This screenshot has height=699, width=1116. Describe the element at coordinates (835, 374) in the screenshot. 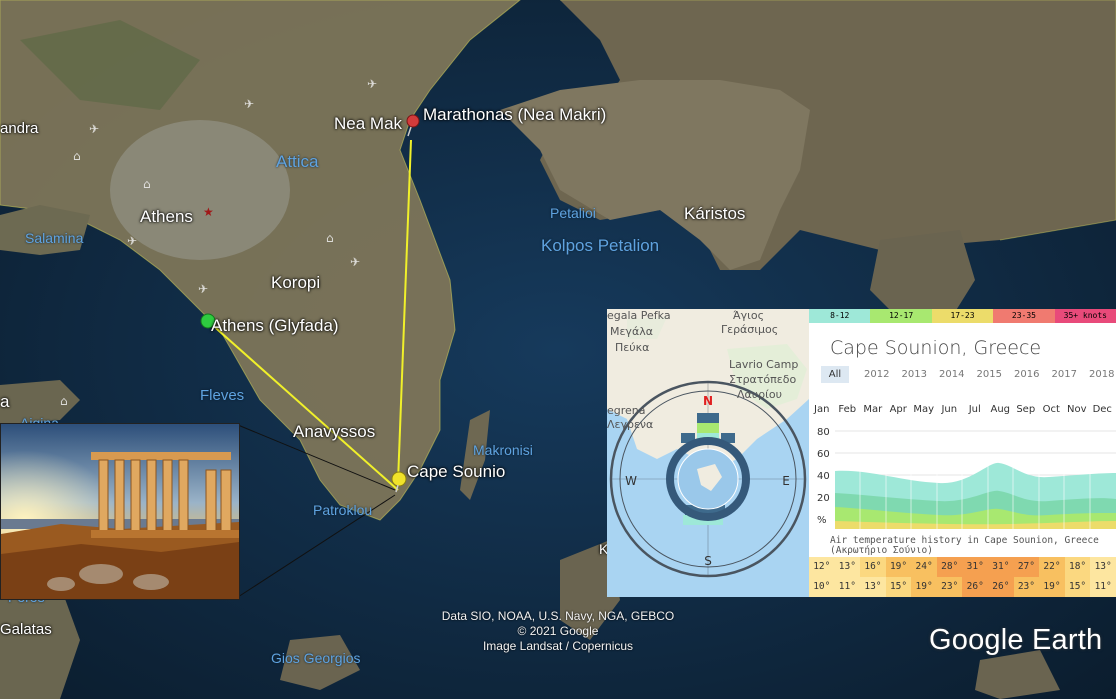

I see `year-tab-all: All` at that location.